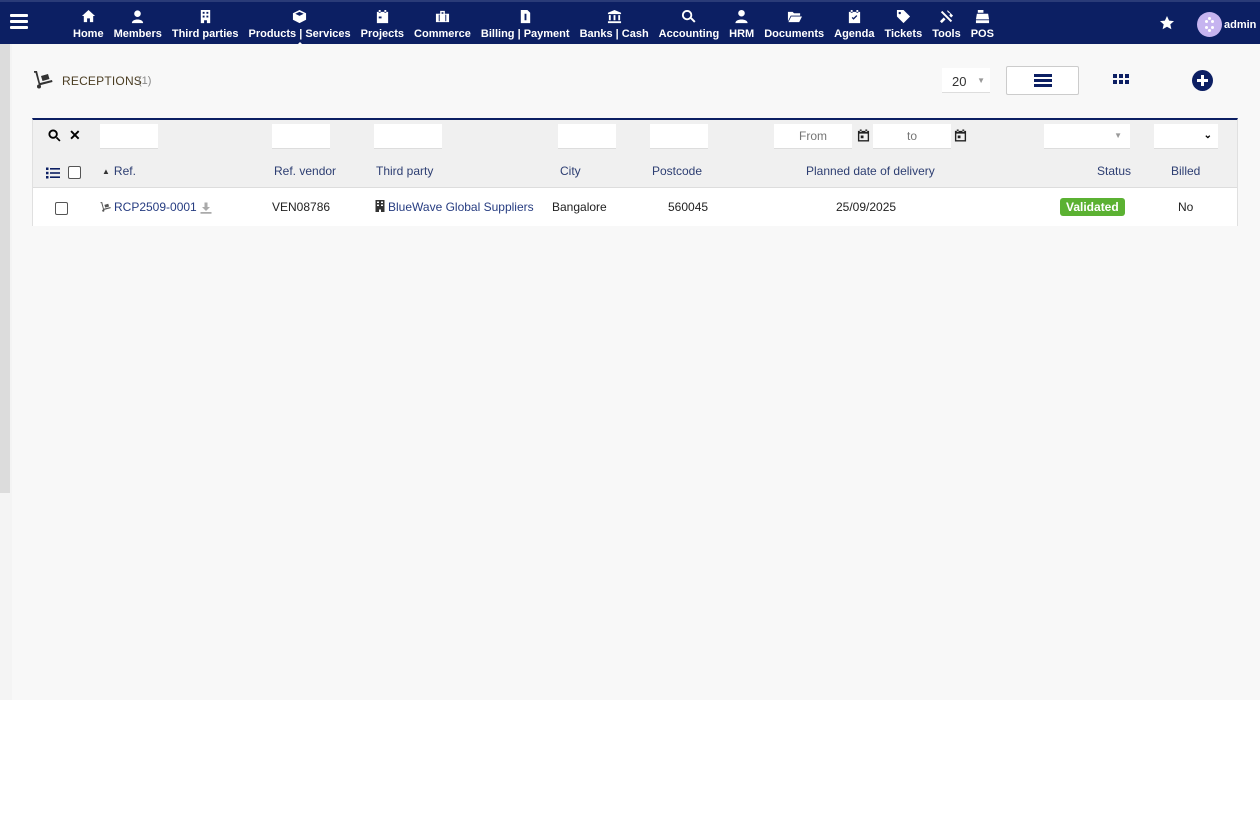 This screenshot has height=821, width=1260. I want to click on briefcase-icon, so click(442, 16).